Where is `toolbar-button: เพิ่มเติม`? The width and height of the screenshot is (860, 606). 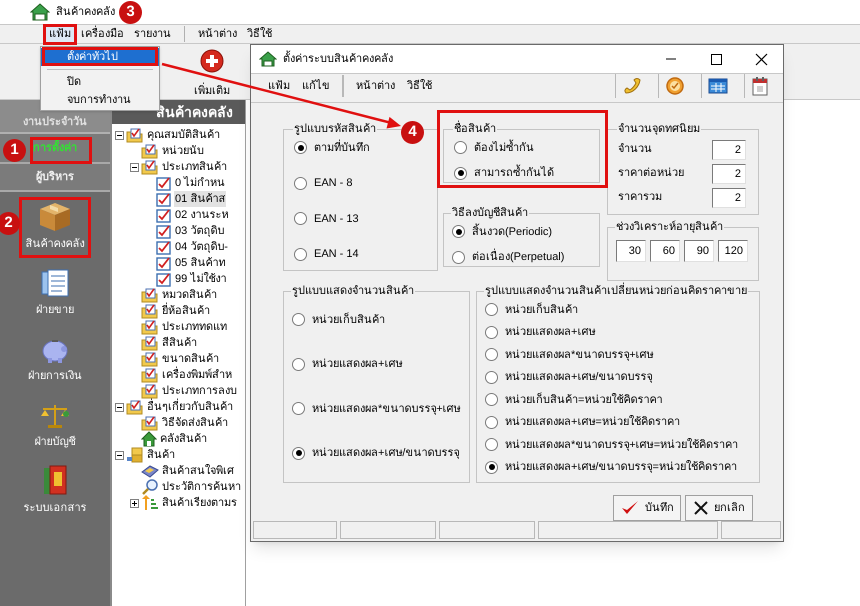 toolbar-button: เพิ่มเติม is located at coordinates (212, 71).